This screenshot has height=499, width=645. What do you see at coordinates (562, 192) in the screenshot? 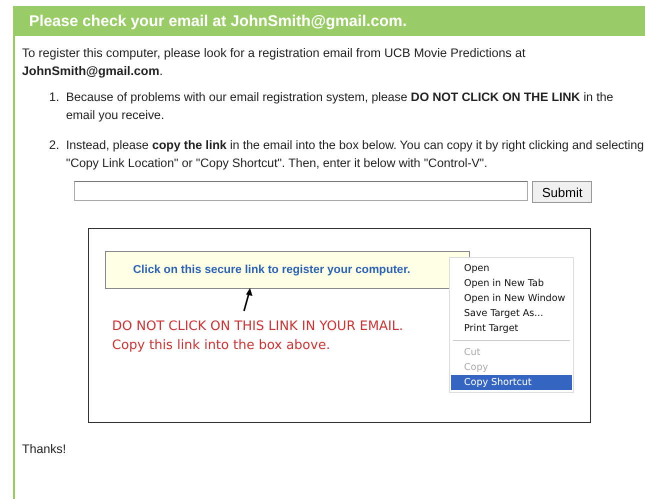
I see `submit-button: Submit` at bounding box center [562, 192].